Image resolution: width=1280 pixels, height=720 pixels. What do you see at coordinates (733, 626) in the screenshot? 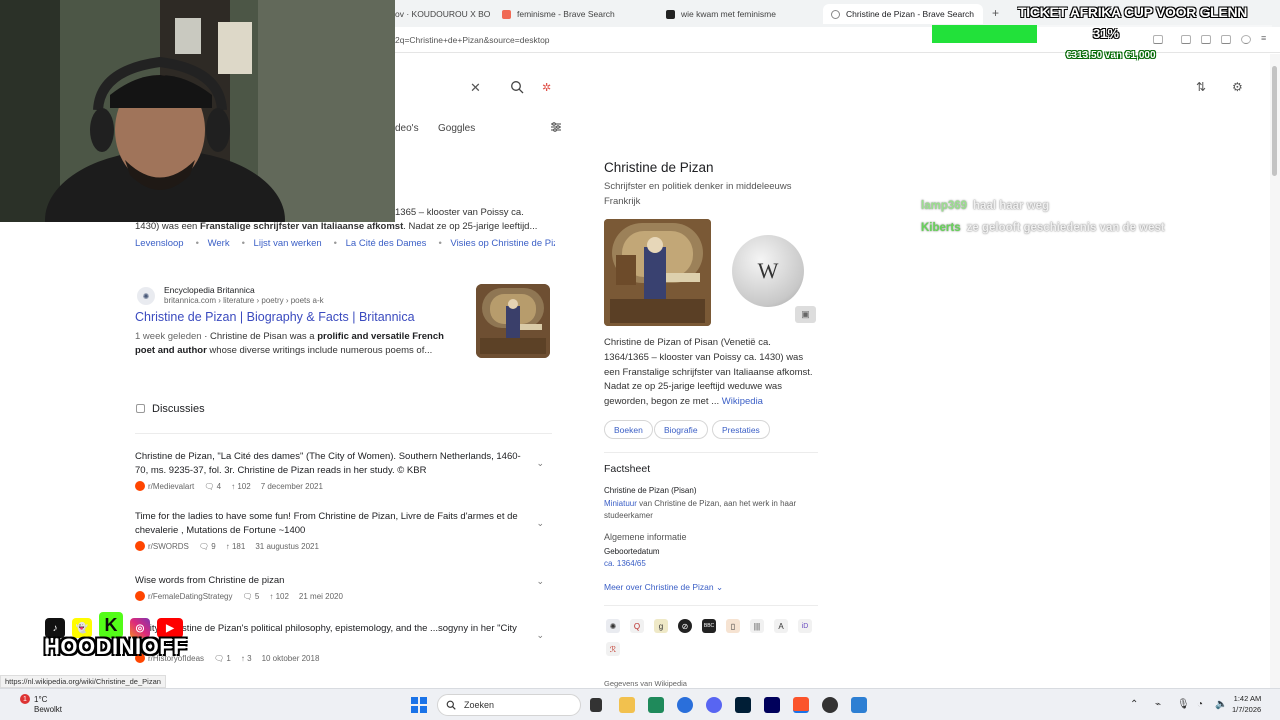
I see `source-icon: ▯` at bounding box center [733, 626].